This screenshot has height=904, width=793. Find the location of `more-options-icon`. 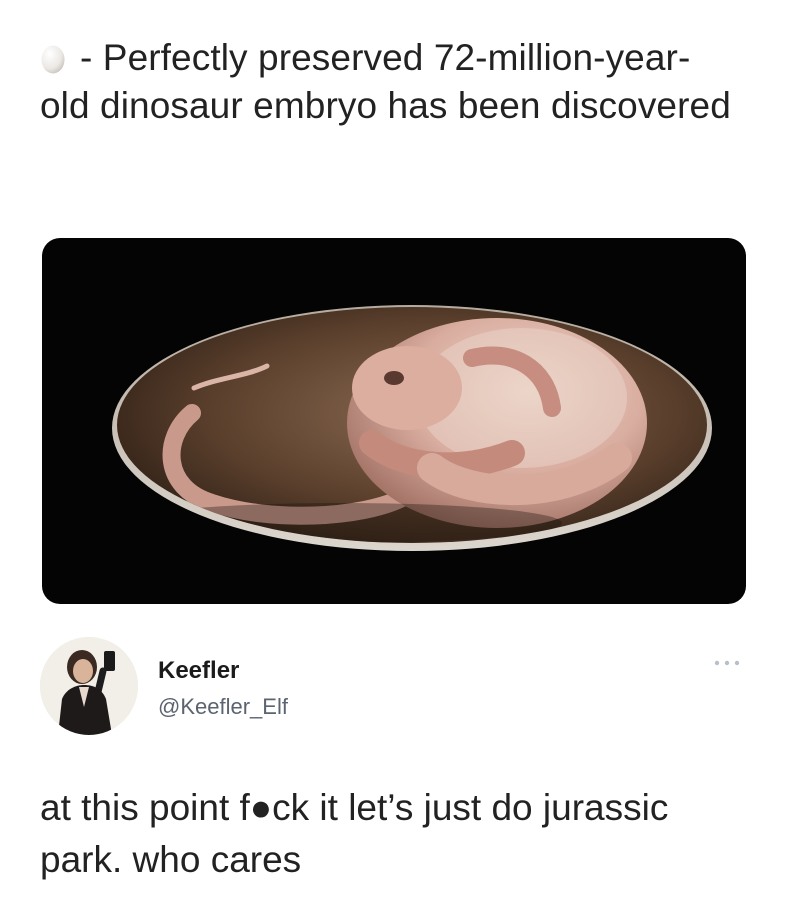

more-options-icon is located at coordinates (727, 663).